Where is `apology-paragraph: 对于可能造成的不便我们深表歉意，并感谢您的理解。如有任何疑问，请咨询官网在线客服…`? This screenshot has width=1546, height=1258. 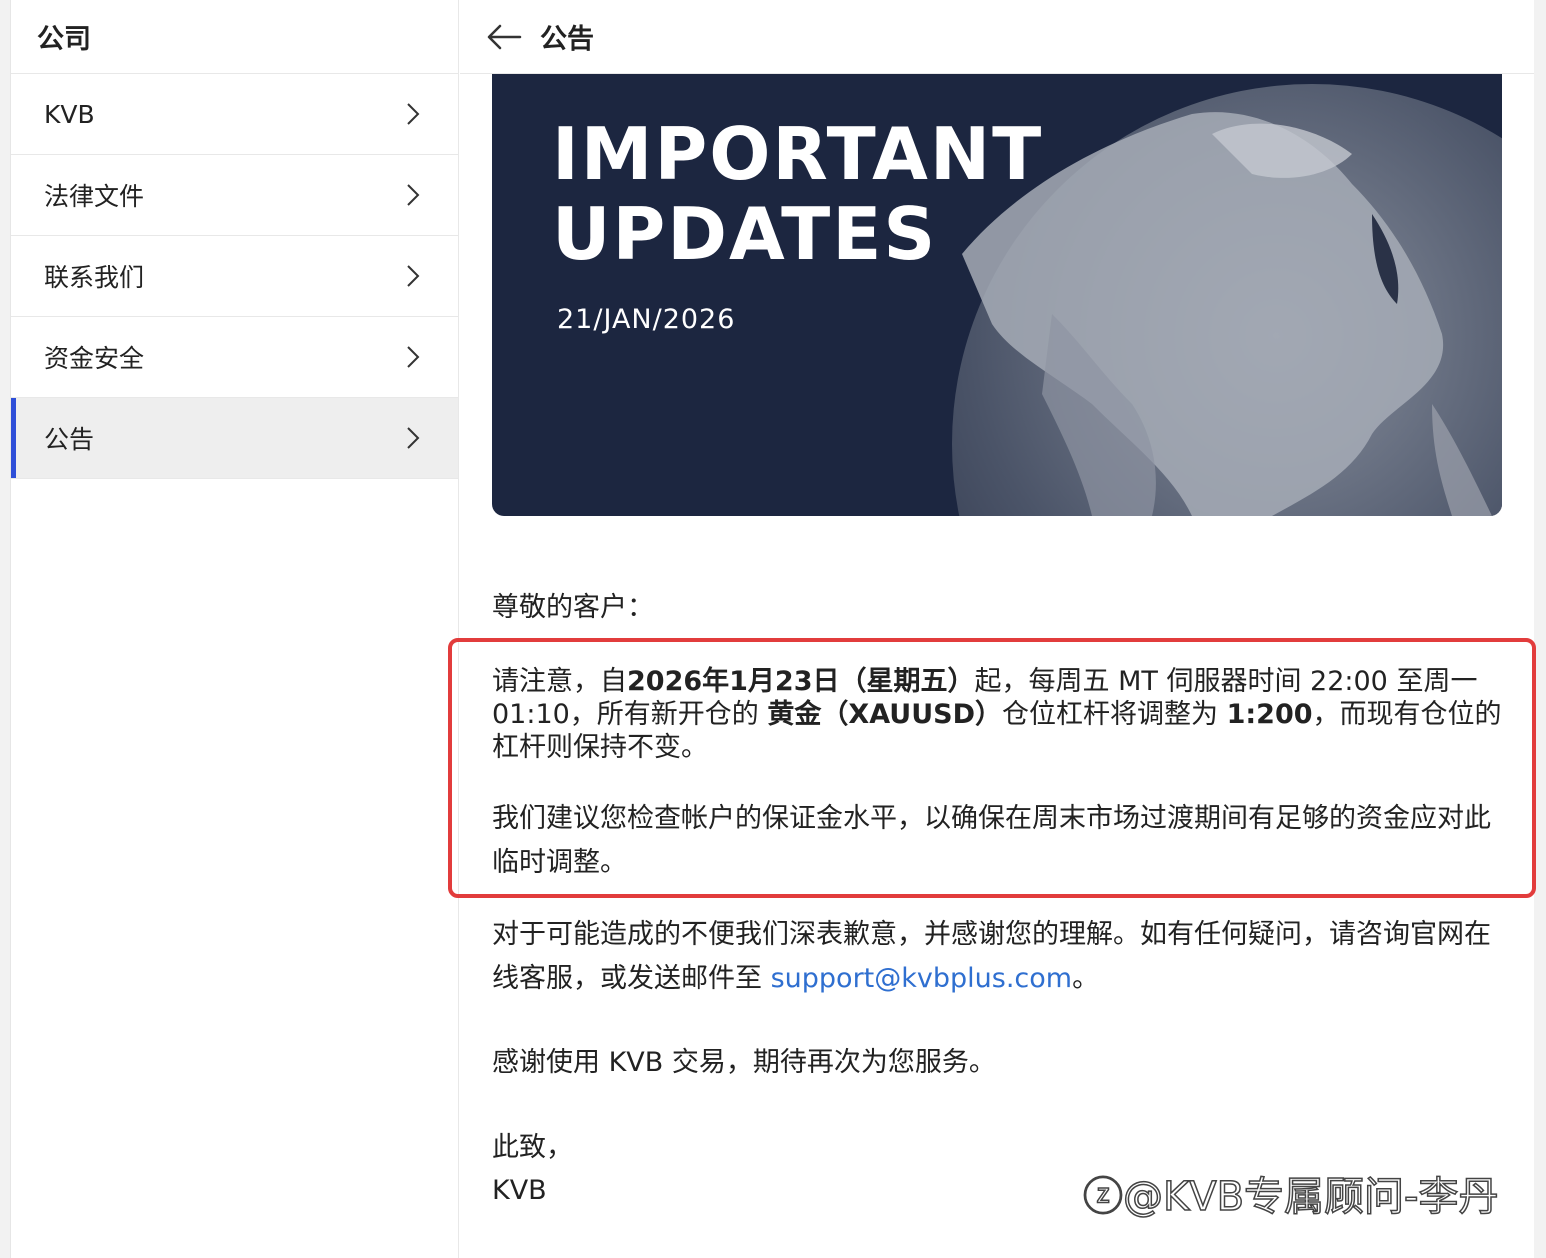
apology-paragraph: 对于可能造成的不便我们深表歉意，并感谢您的理解。如有任何疑问，请咨询官网在线客服… is located at coordinates (991, 956).